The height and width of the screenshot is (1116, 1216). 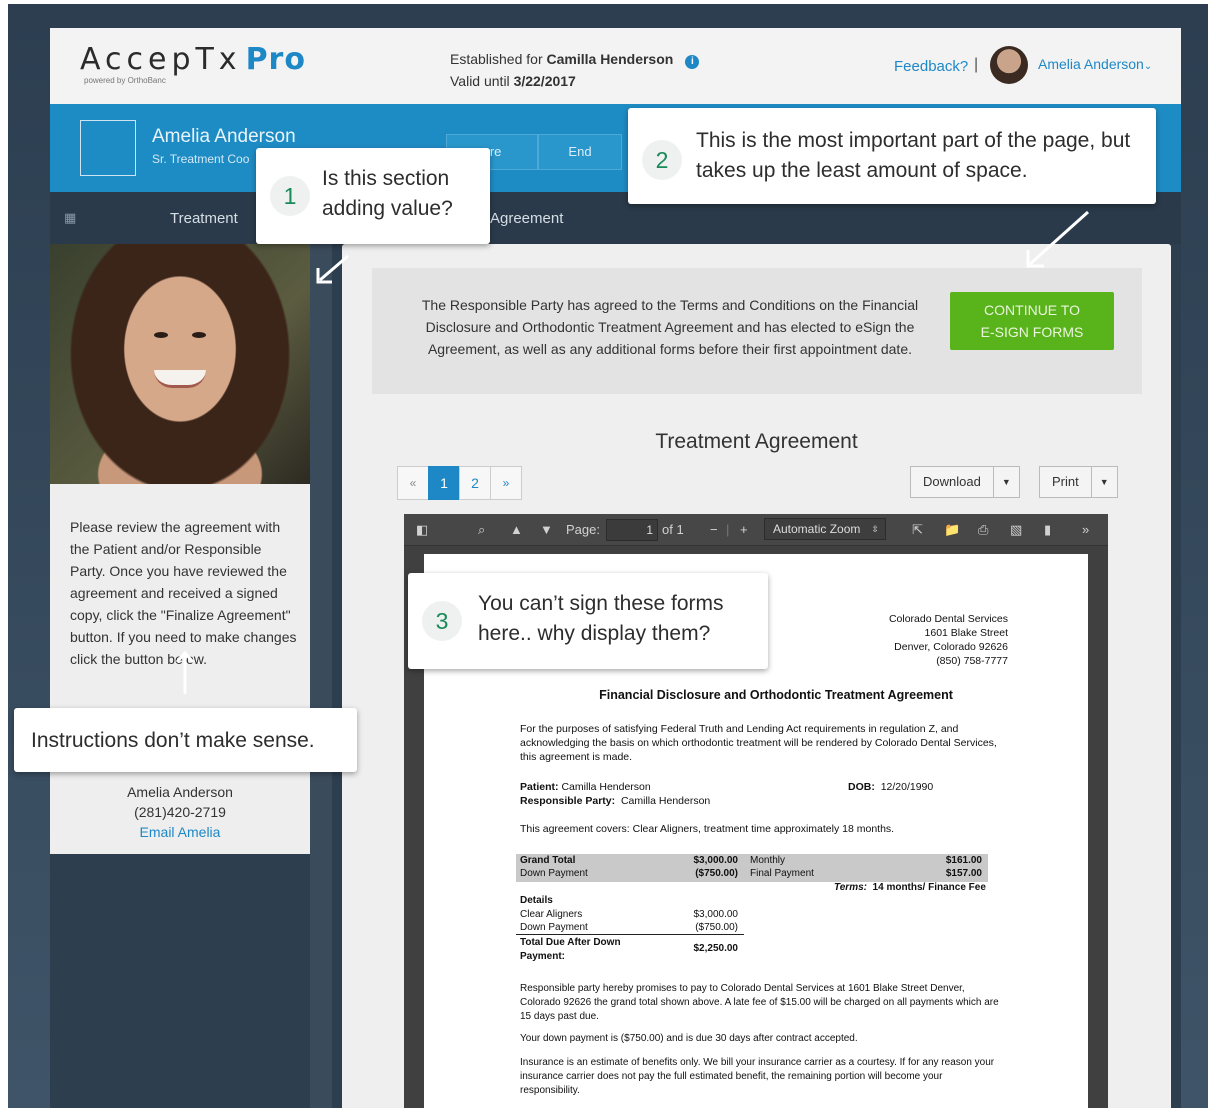 I want to click on resp-line: Responsible Party: Camilla Henderson, so click(x=615, y=801).